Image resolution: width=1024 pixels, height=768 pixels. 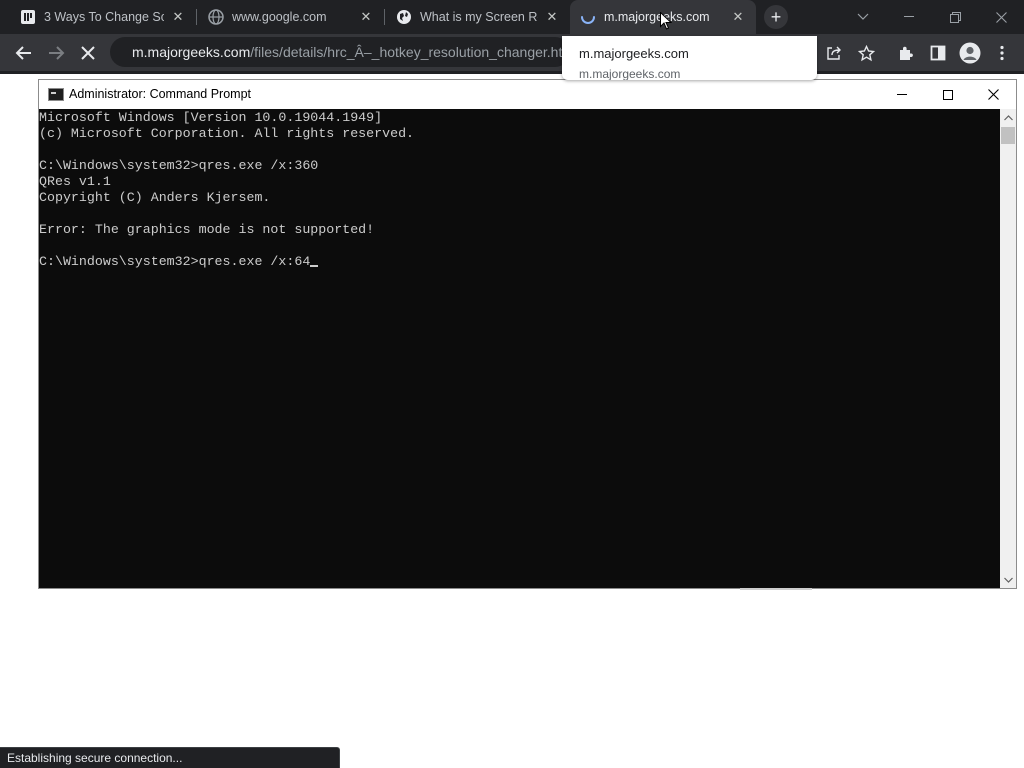 I want to click on url-host: m.majorgeeks.com, so click(x=191, y=52).